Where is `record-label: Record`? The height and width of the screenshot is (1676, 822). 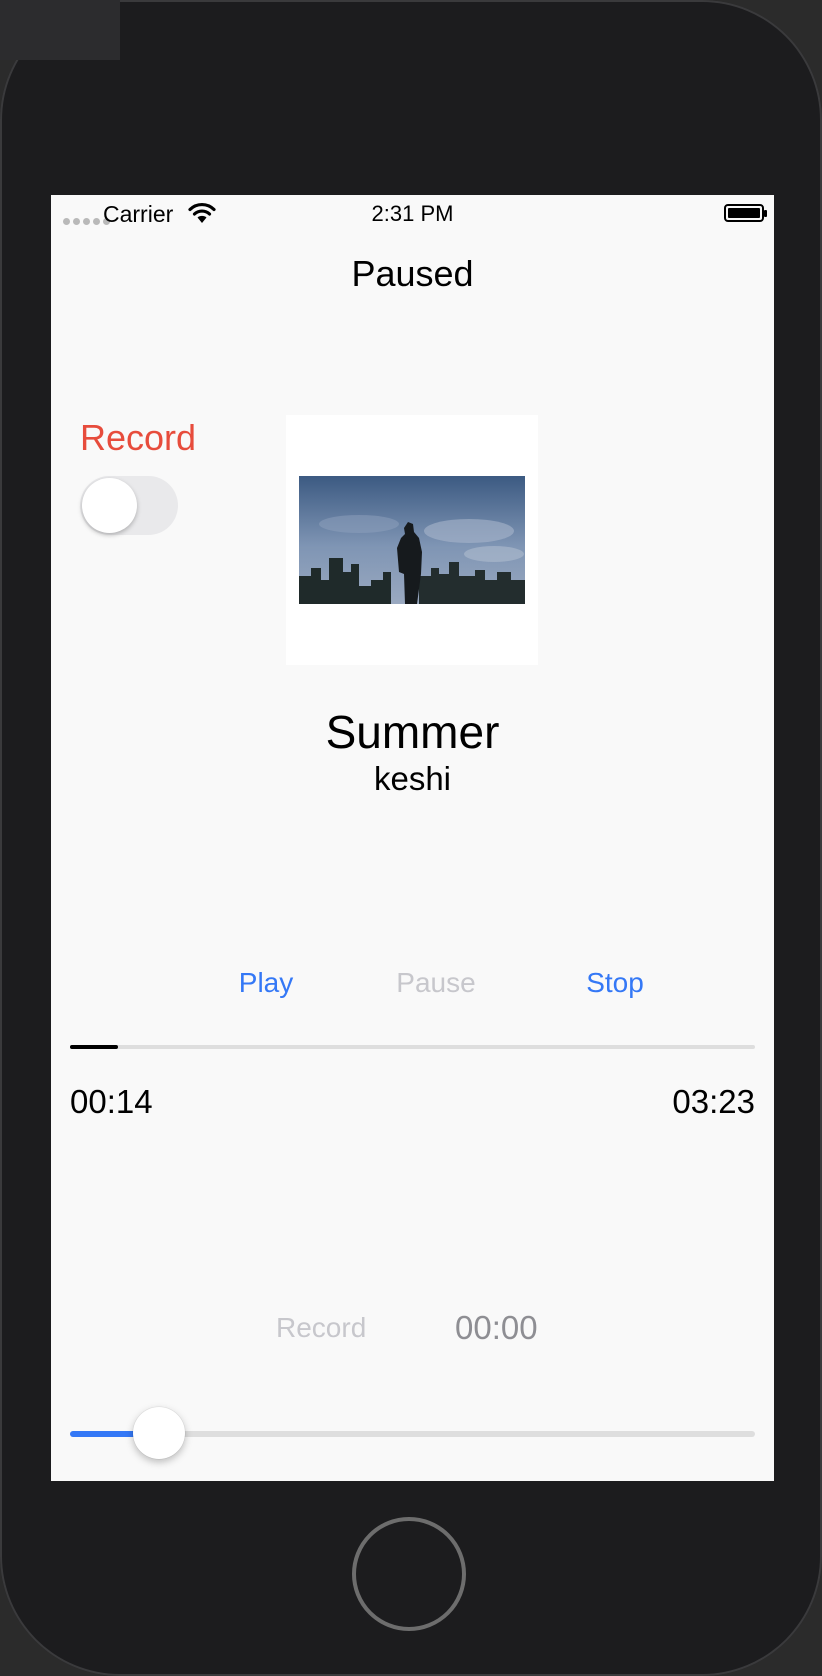
record-label: Record is located at coordinates (138, 437).